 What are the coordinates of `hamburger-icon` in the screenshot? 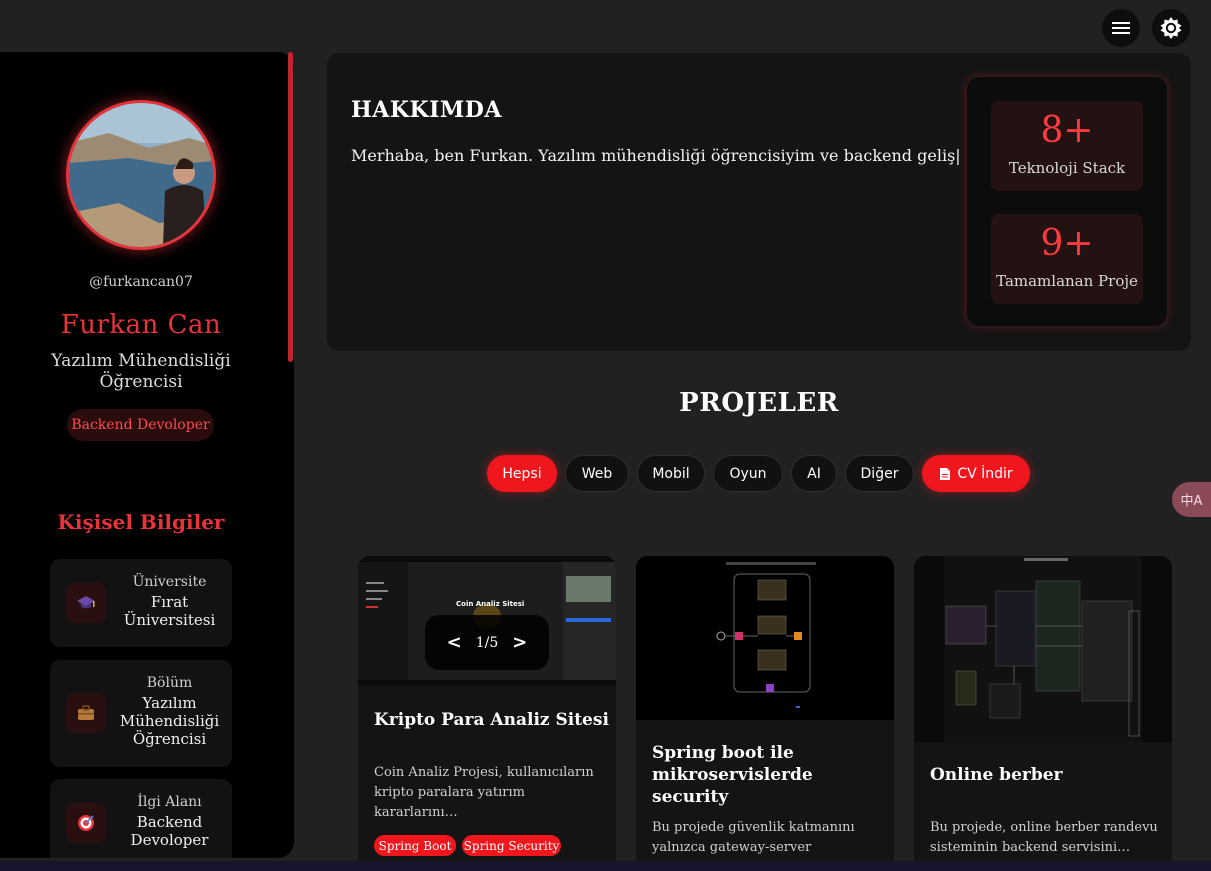 It's located at (1121, 28).